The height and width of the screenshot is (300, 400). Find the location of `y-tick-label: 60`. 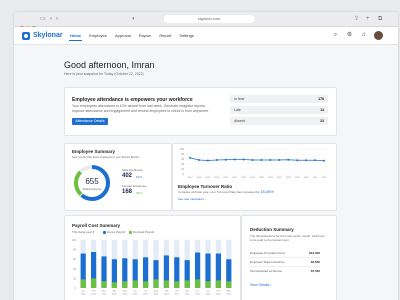

y-tick-label: 60 is located at coordinates (74, 259).